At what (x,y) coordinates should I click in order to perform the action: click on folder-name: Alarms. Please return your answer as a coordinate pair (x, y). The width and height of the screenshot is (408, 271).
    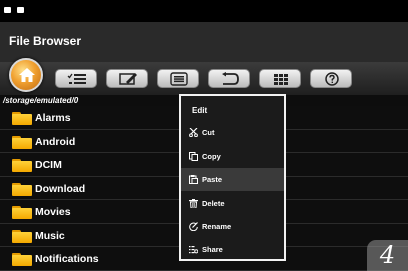
    Looking at the image, I should click on (53, 118).